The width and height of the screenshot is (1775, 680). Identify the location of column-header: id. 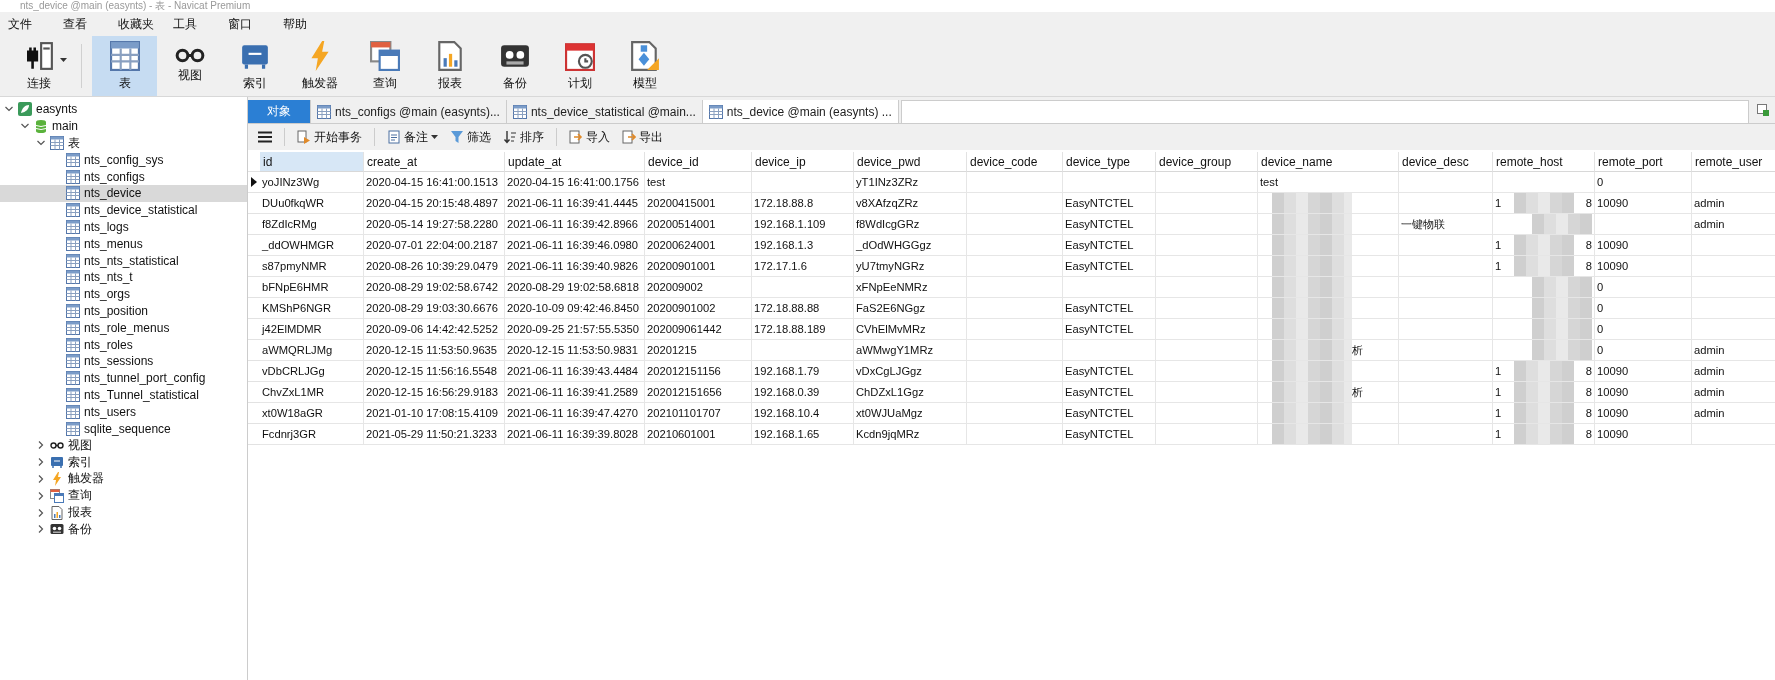
(312, 162).